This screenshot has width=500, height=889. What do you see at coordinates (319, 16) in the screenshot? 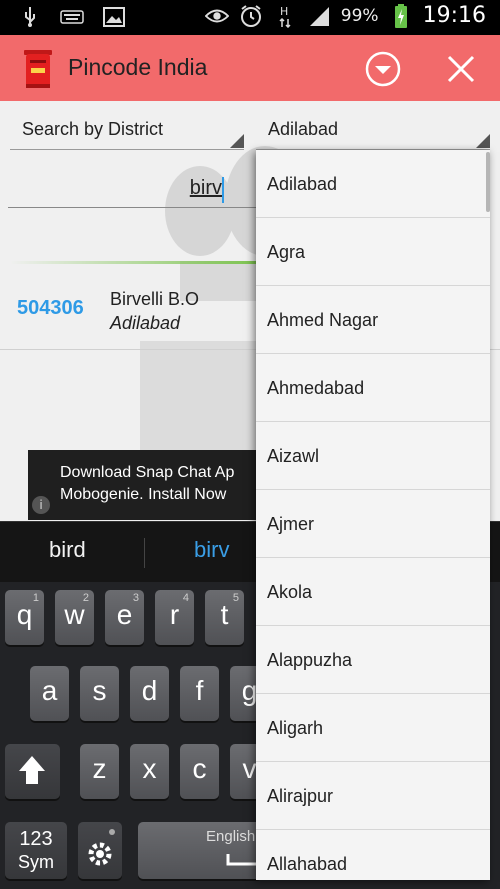
I see `signal-icon` at bounding box center [319, 16].